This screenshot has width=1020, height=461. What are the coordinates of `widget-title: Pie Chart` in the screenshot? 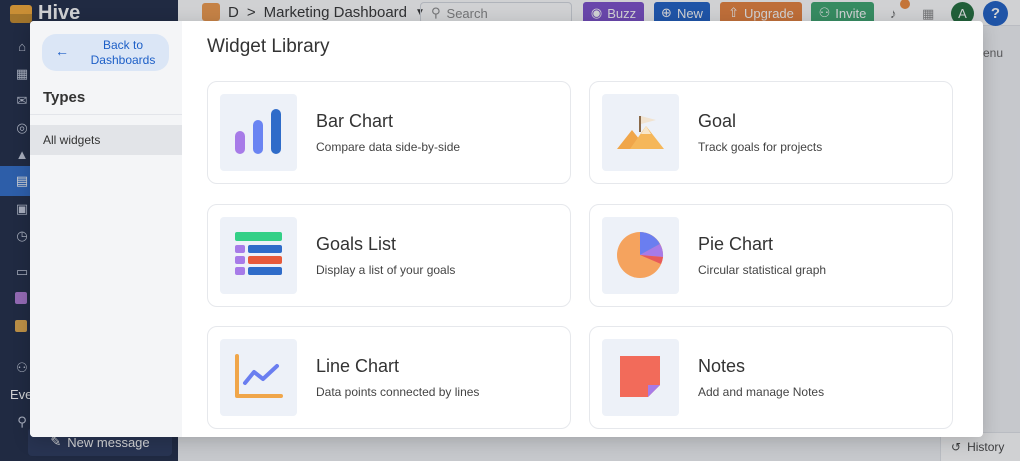 It's located at (736, 244).